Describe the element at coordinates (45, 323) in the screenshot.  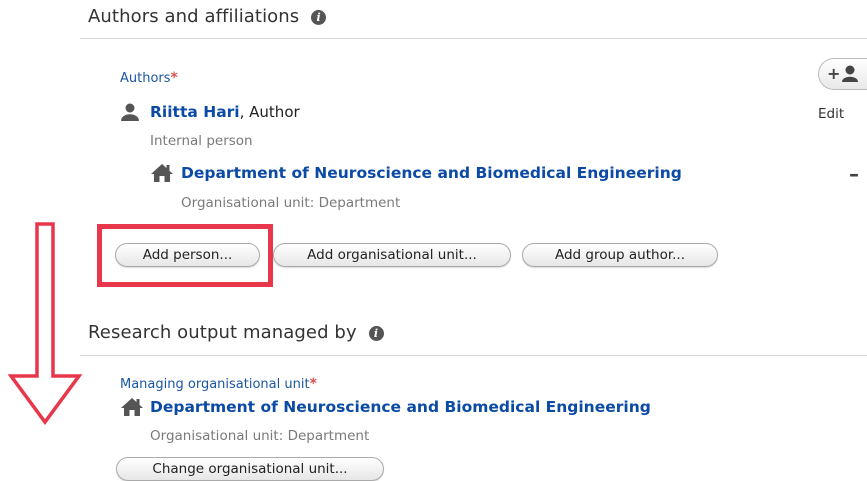
I see `down-arrow-icon` at that location.